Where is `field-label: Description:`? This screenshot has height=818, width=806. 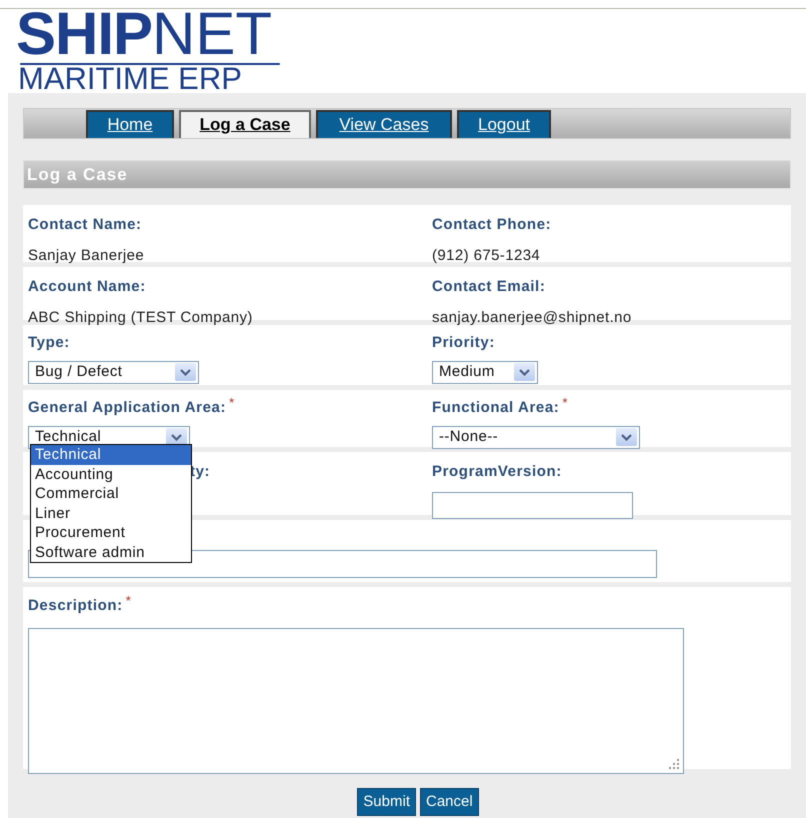
field-label: Description: is located at coordinates (75, 606).